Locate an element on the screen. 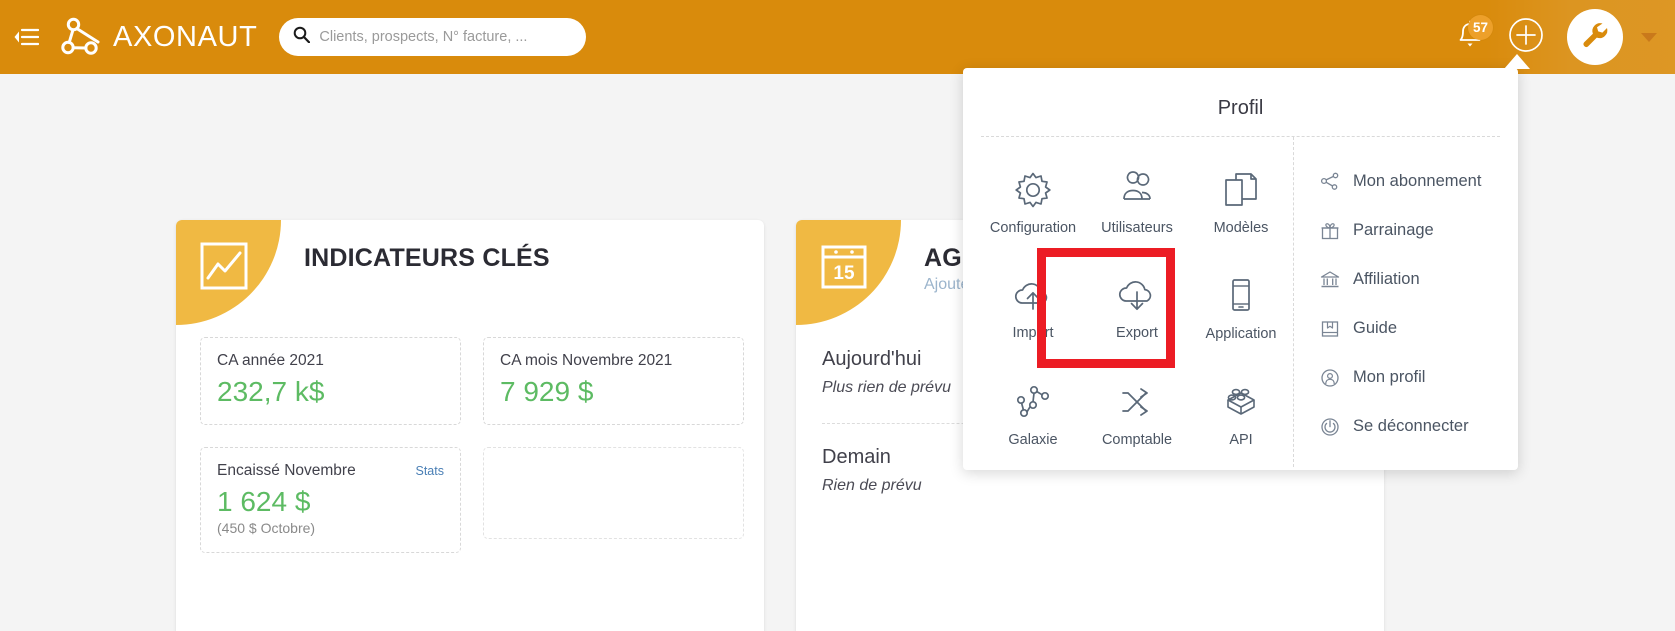 This screenshot has height=631, width=1675. kpi-stats-link: Stats is located at coordinates (430, 471).